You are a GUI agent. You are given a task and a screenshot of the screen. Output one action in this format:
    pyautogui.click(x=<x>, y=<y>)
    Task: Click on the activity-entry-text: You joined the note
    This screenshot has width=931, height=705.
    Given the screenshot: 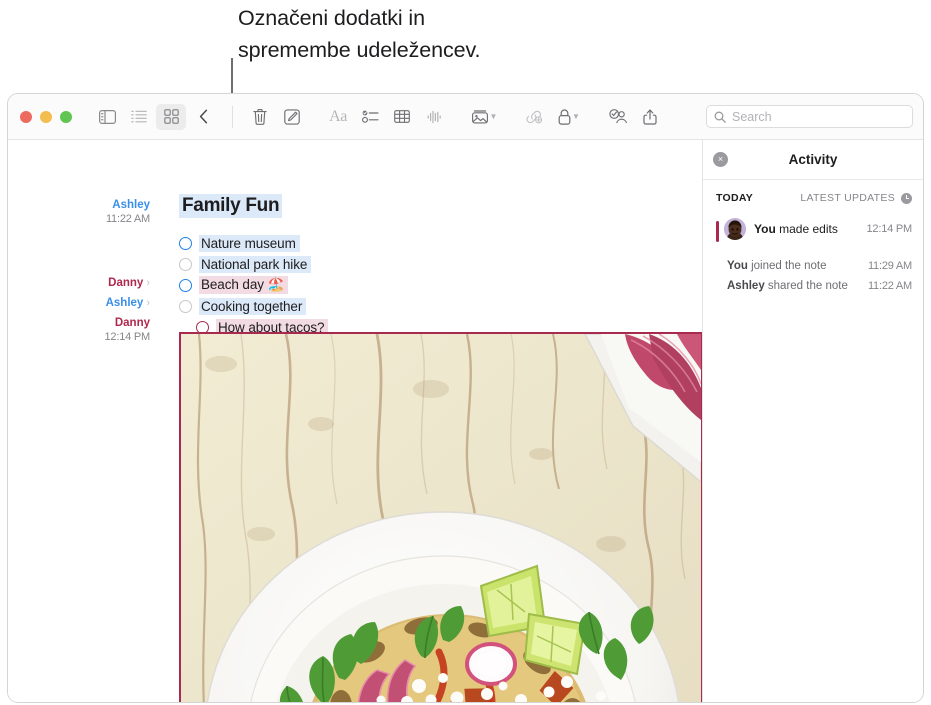 What is the action you would take?
    pyautogui.click(x=777, y=266)
    